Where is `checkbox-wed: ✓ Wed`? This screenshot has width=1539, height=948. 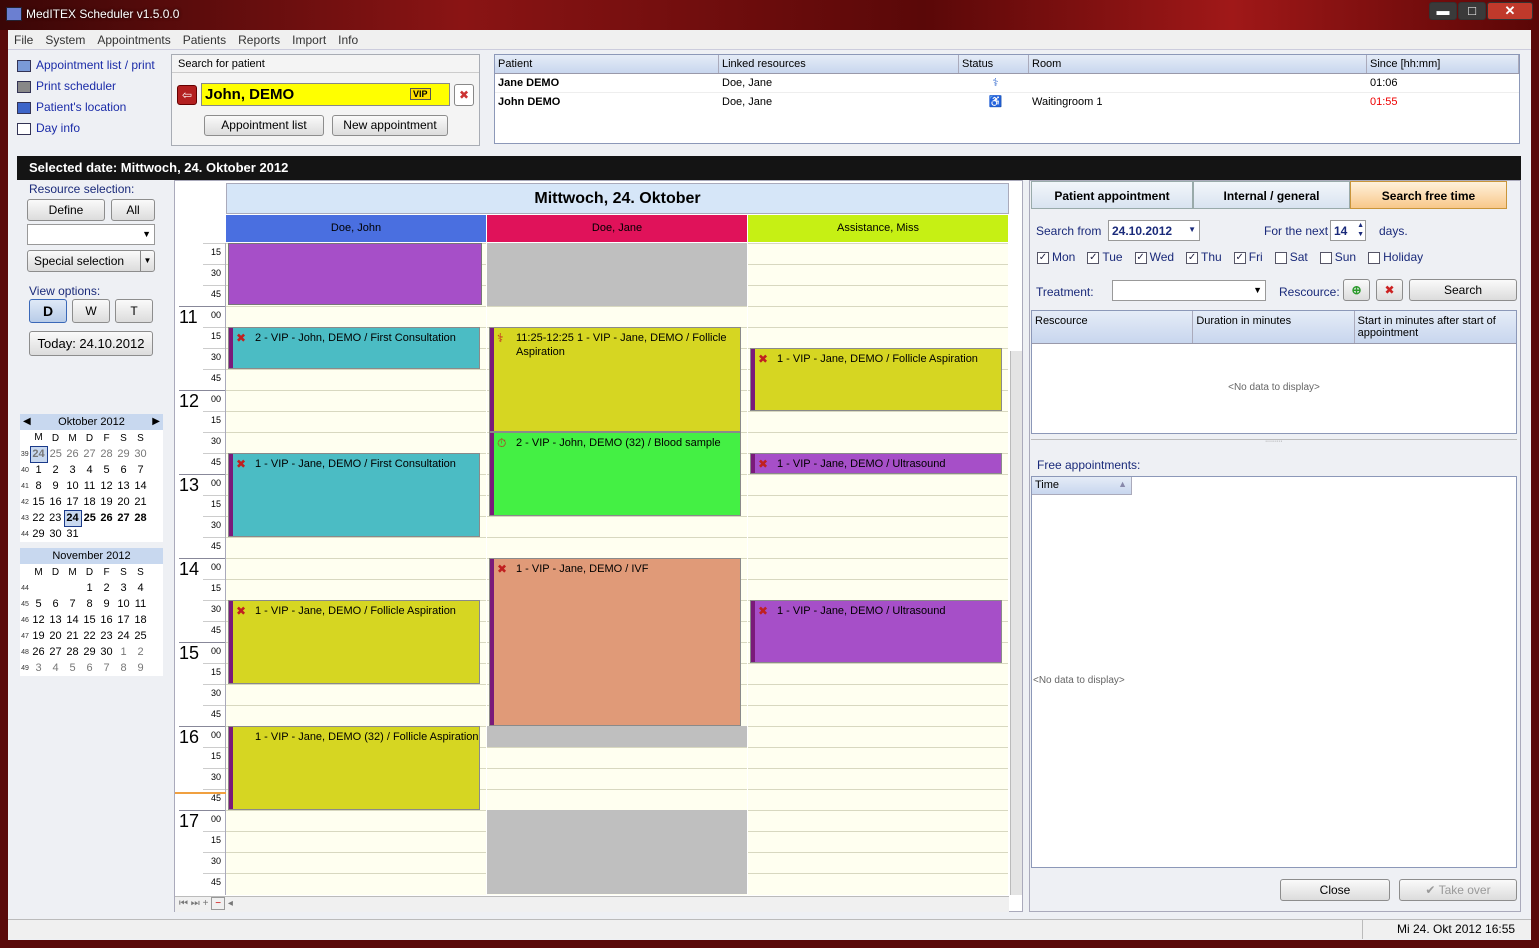
checkbox-wed: ✓ Wed is located at coordinates (1154, 257).